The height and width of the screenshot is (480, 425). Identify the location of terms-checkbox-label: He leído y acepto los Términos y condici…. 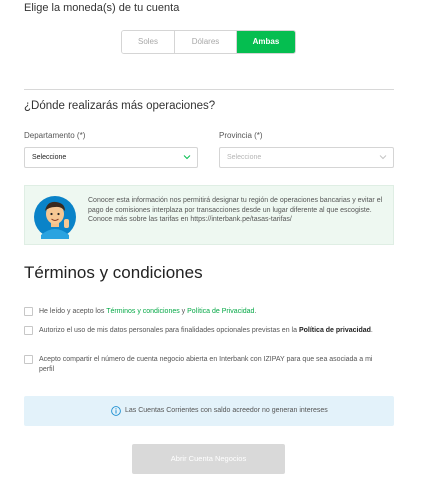
(211, 312).